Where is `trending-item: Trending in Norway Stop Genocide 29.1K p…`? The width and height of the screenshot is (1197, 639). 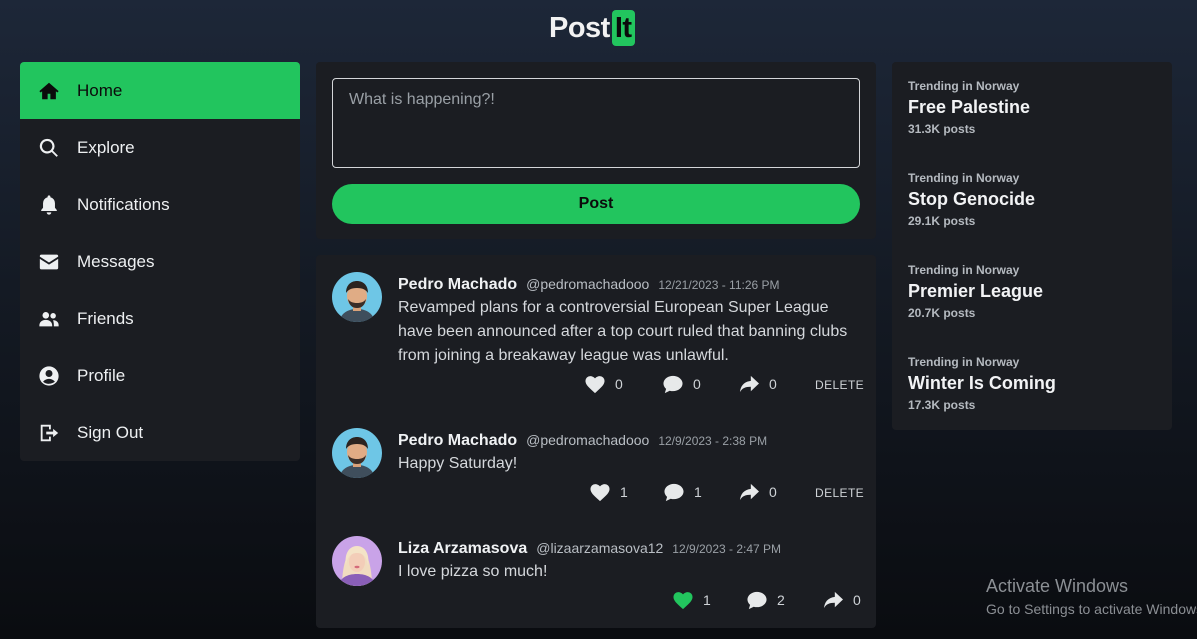 trending-item: Trending in Norway Stop Genocide 29.1K p… is located at coordinates (971, 199).